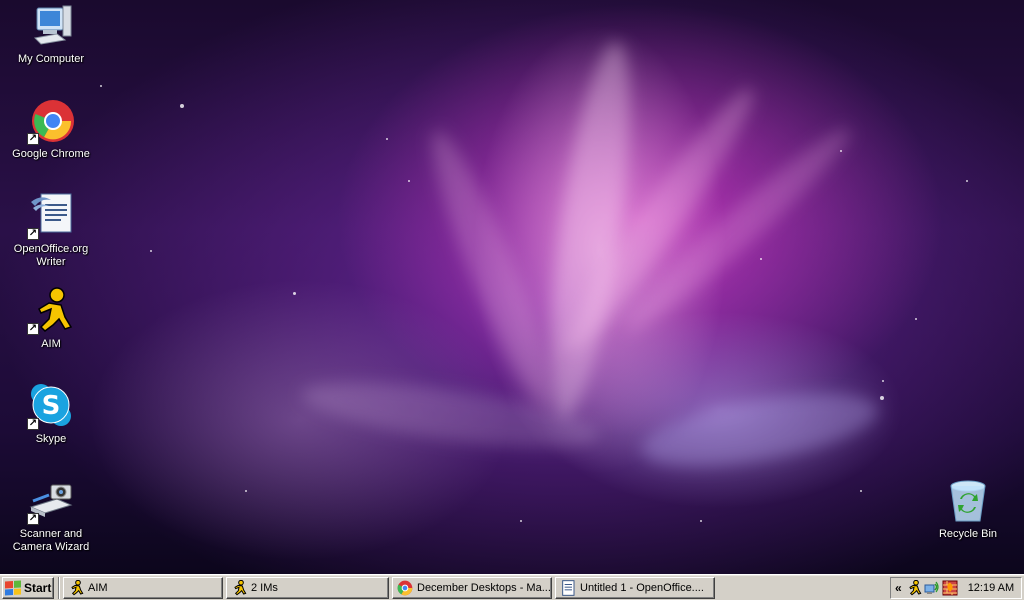  I want to click on desktop-icon-my-computer: My Computer, so click(51, 34).